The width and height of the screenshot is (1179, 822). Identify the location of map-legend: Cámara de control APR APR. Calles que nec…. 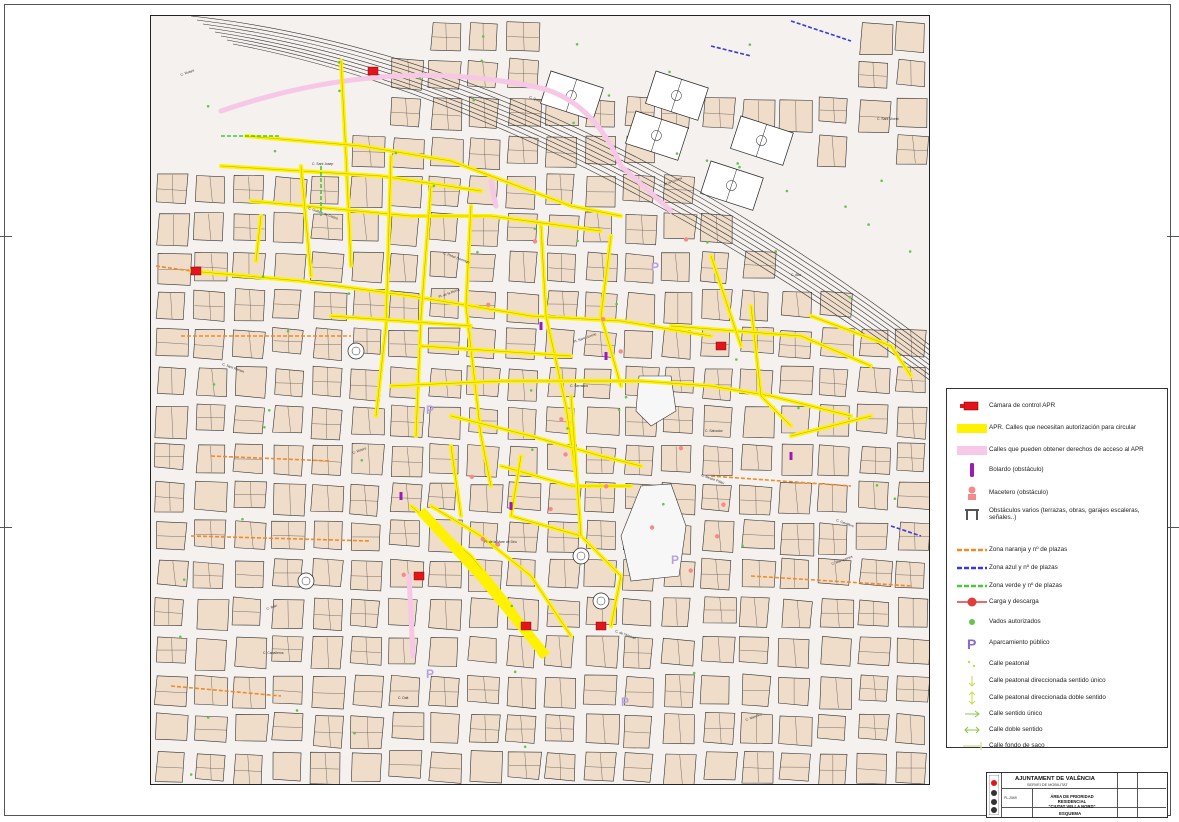
(1057, 569).